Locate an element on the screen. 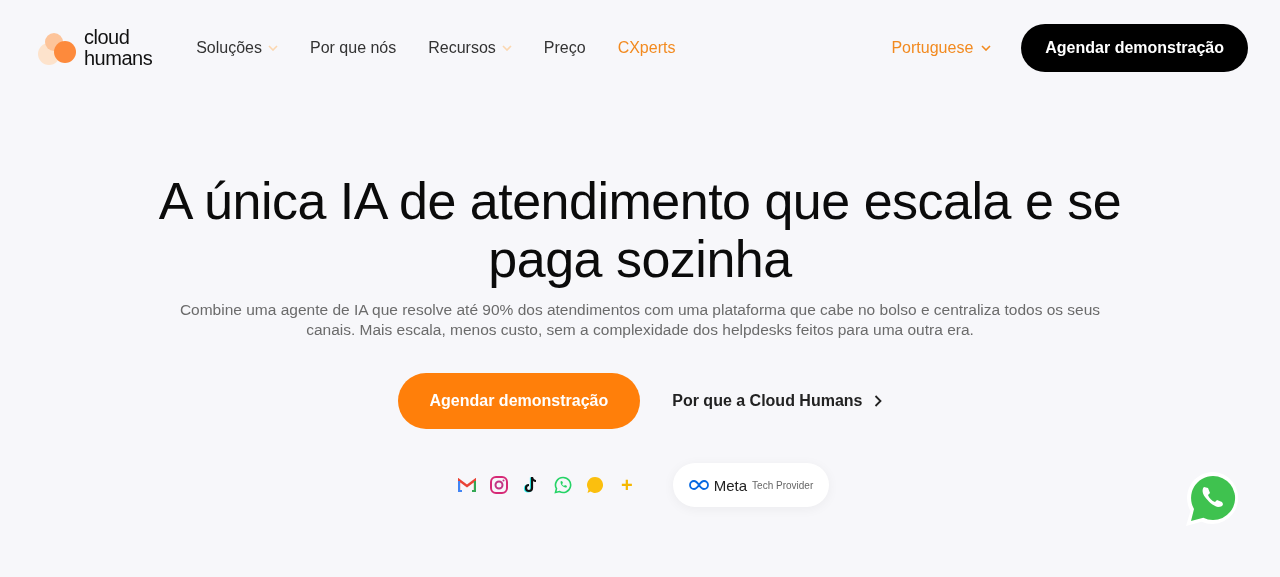 The width and height of the screenshot is (1280, 577). chevron-right-icon is located at coordinates (878, 401).